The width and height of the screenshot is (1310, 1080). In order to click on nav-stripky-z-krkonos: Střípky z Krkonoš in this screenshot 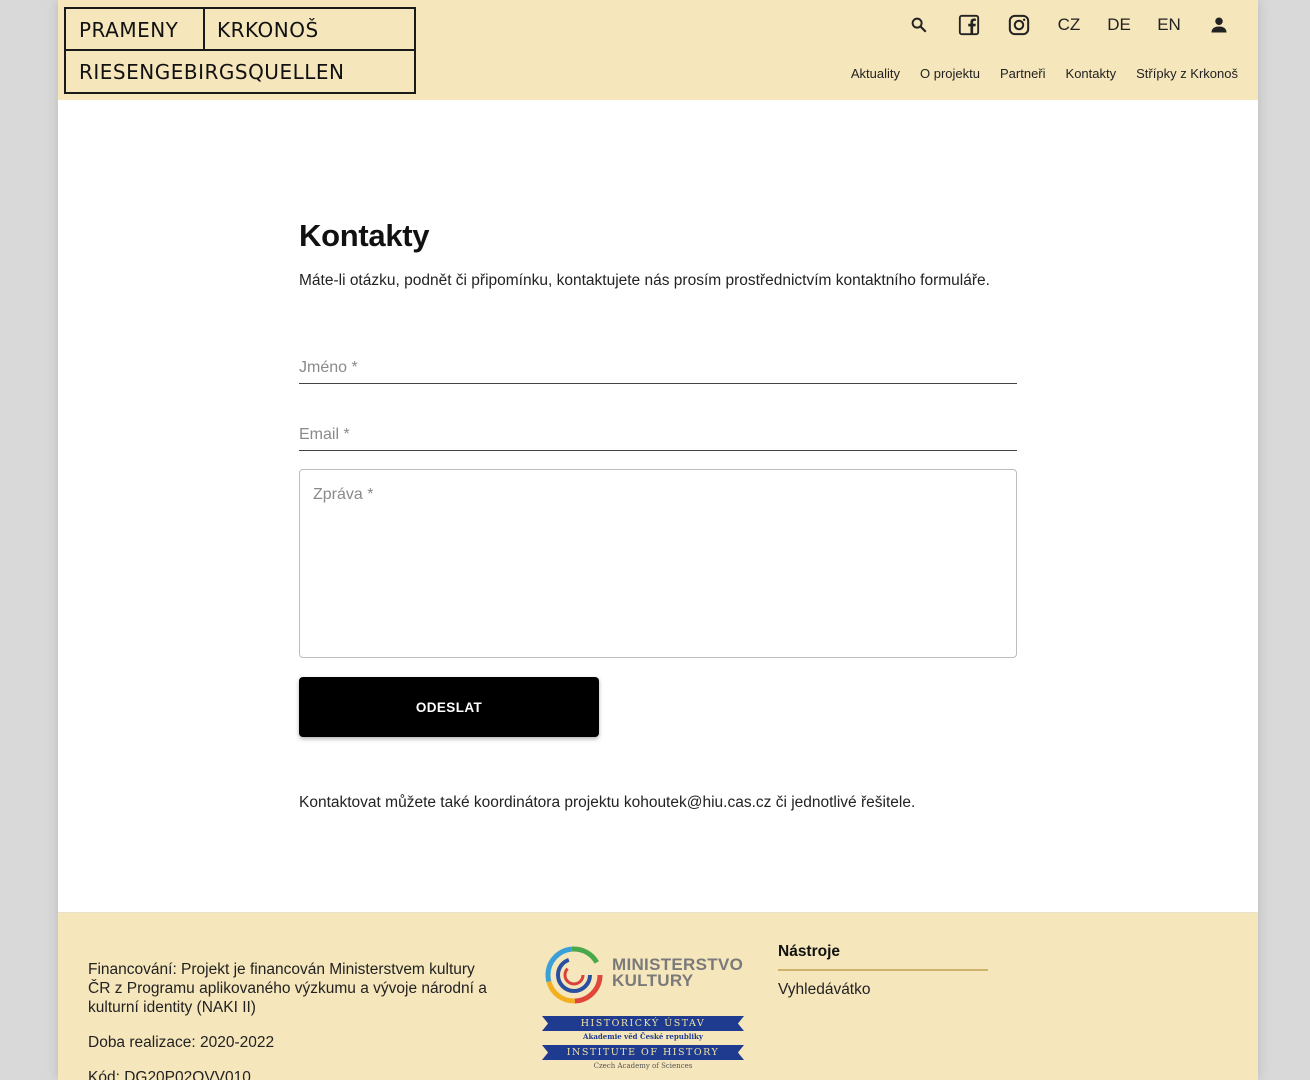, I will do `click(1187, 73)`.